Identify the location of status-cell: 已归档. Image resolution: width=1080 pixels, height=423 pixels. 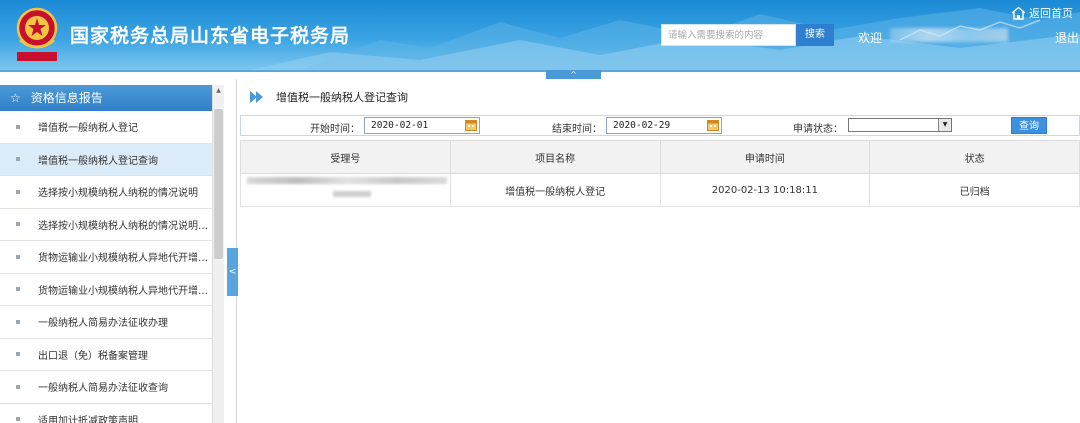
(974, 190).